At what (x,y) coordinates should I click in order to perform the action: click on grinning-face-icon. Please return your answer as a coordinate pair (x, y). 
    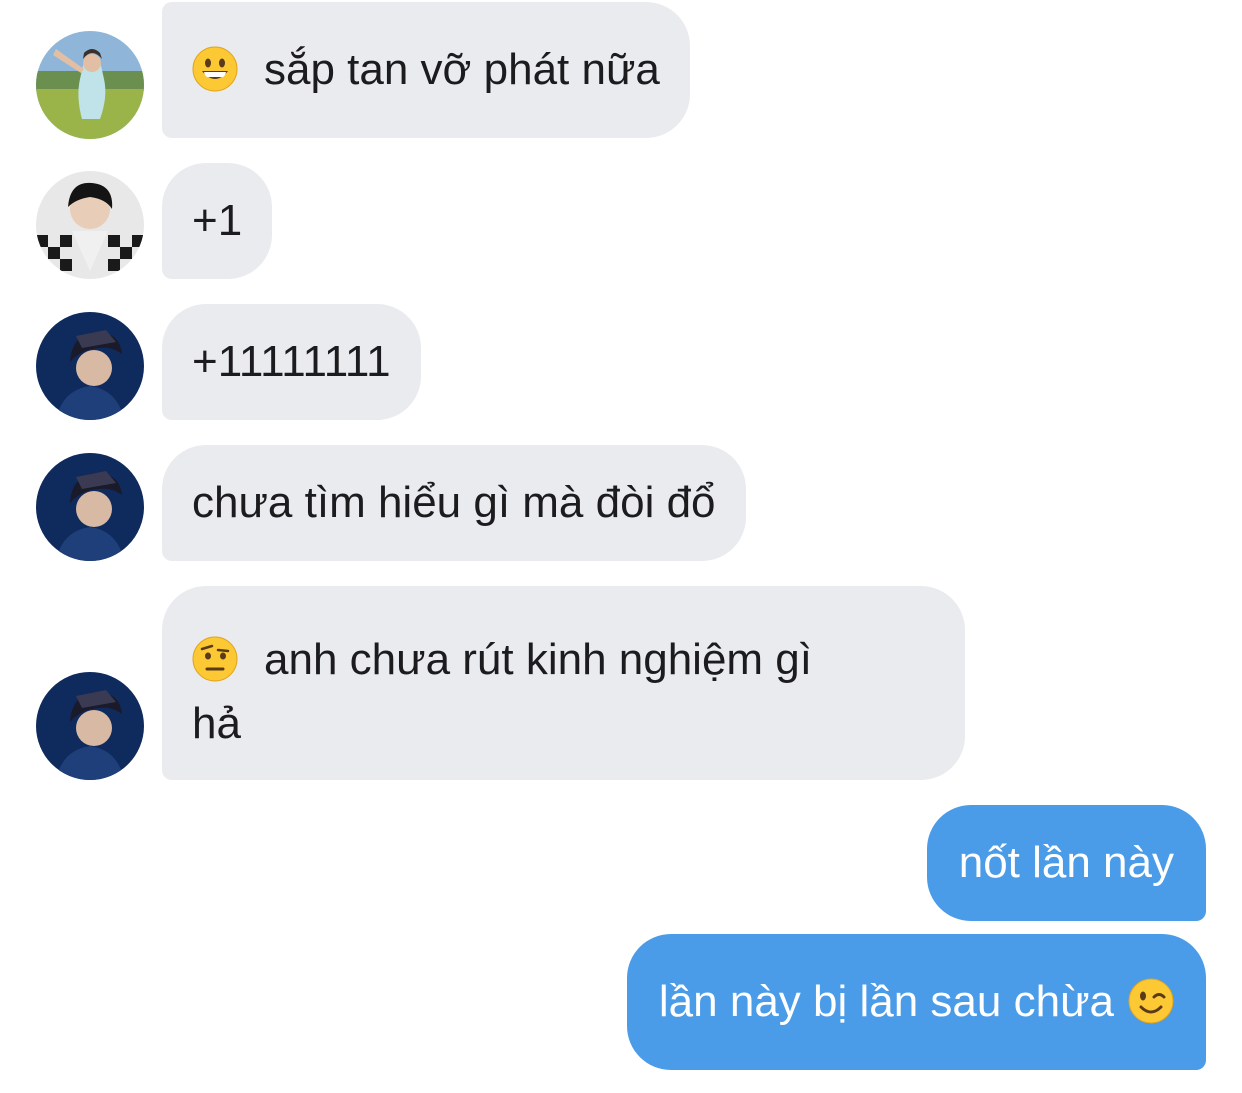
    Looking at the image, I should click on (215, 69).